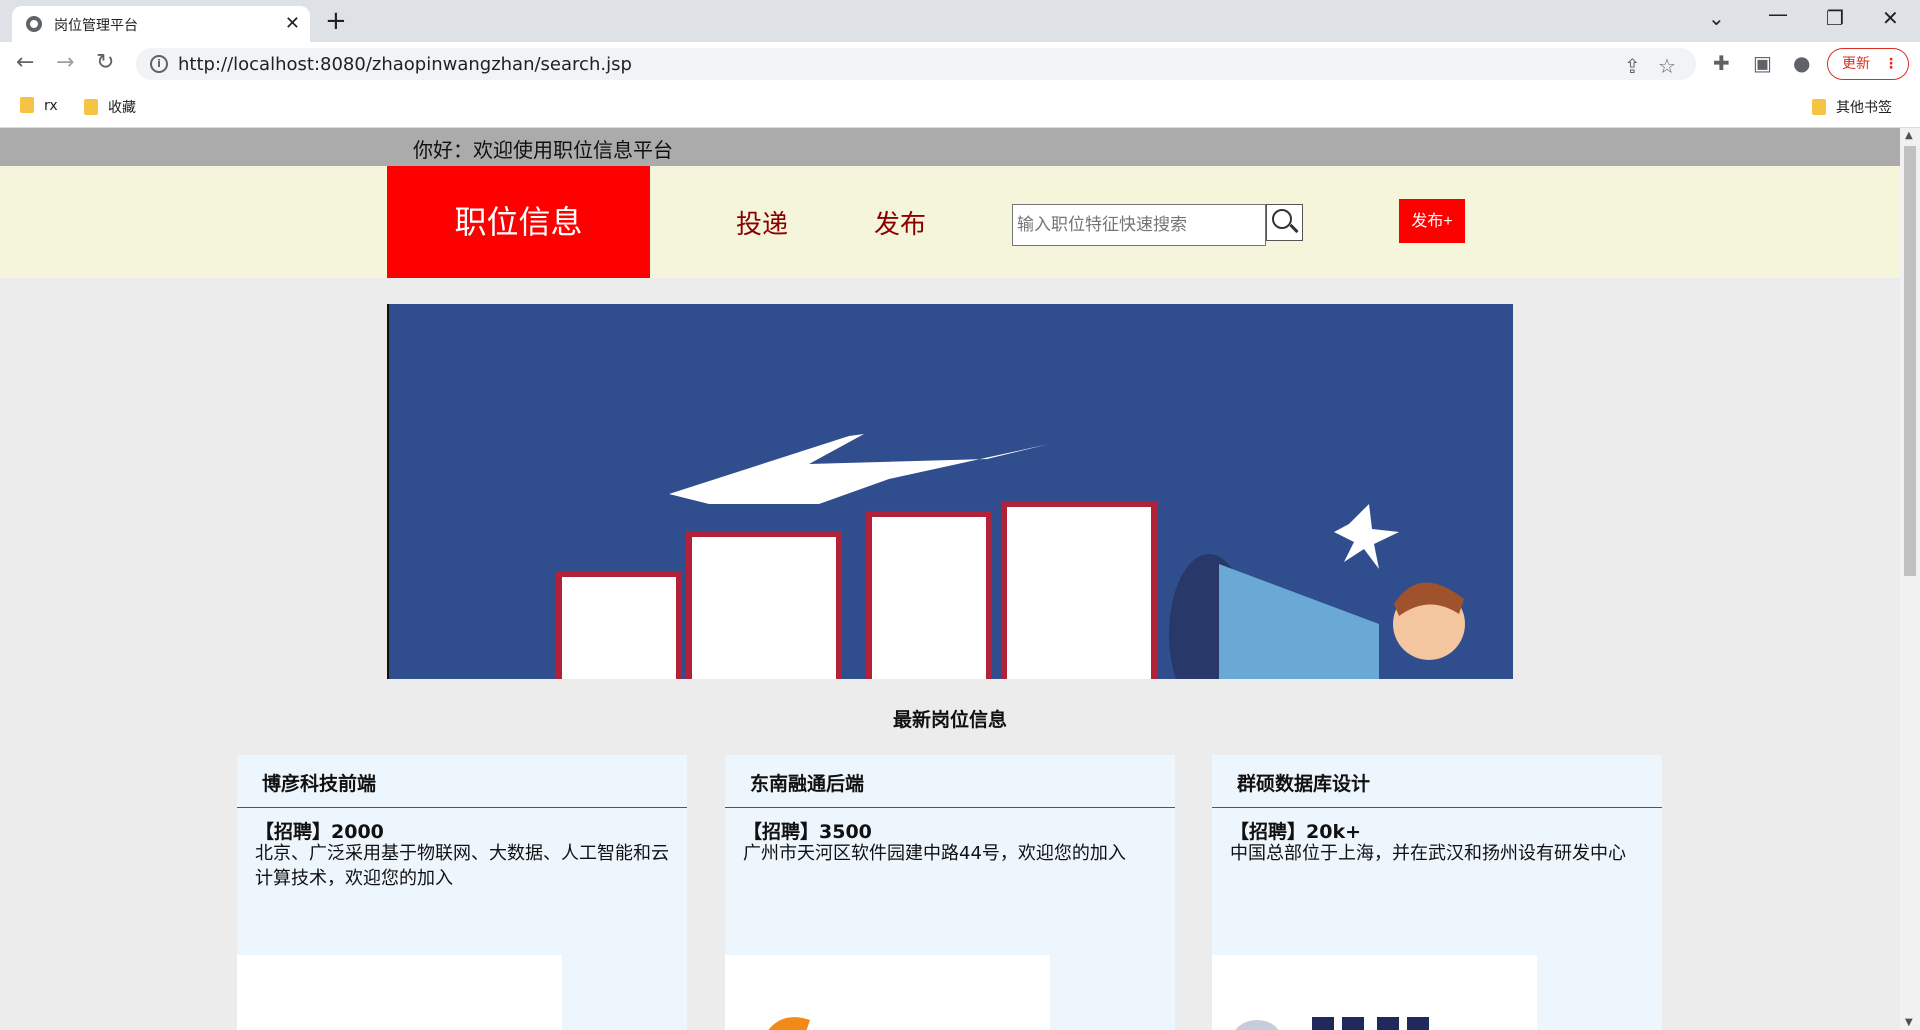 The width and height of the screenshot is (1920, 1030). What do you see at coordinates (1428, 853) in the screenshot?
I see `job-description: 中国总部位于上海，并在武汉和扬州设有研发中心` at bounding box center [1428, 853].